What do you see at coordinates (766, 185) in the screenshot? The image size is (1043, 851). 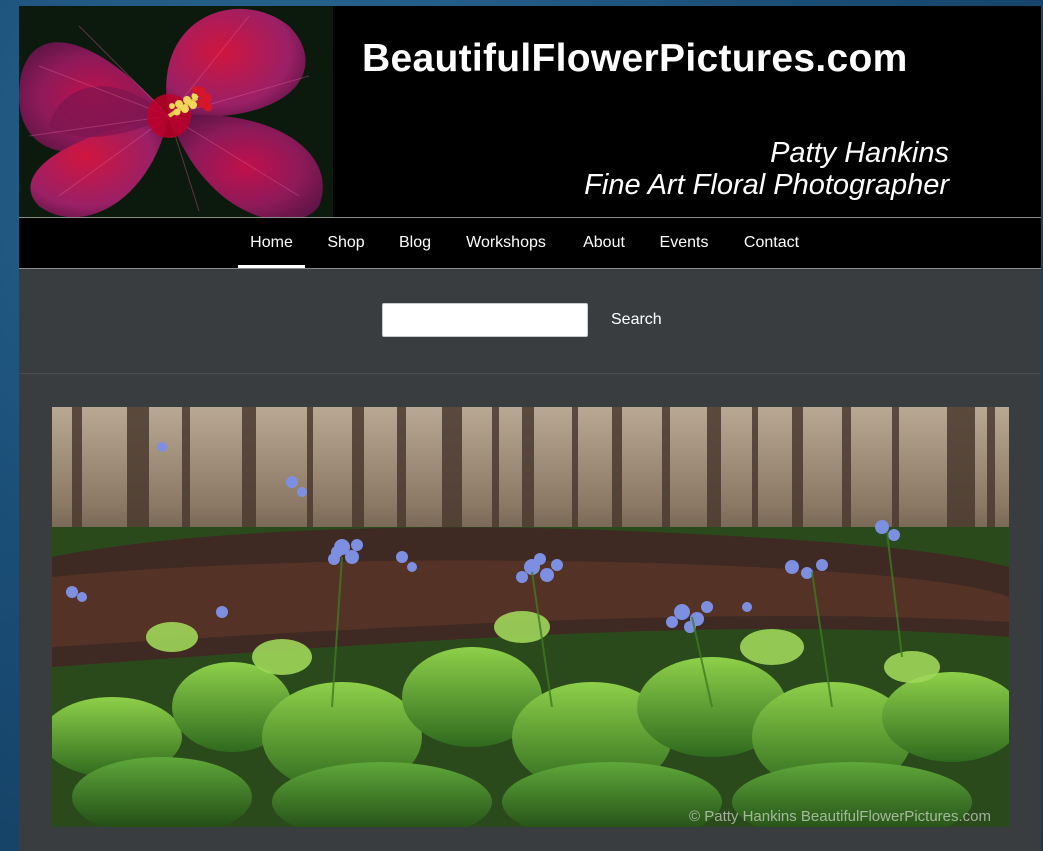 I see `tagline-role: Fine Art Floral Photographer` at bounding box center [766, 185].